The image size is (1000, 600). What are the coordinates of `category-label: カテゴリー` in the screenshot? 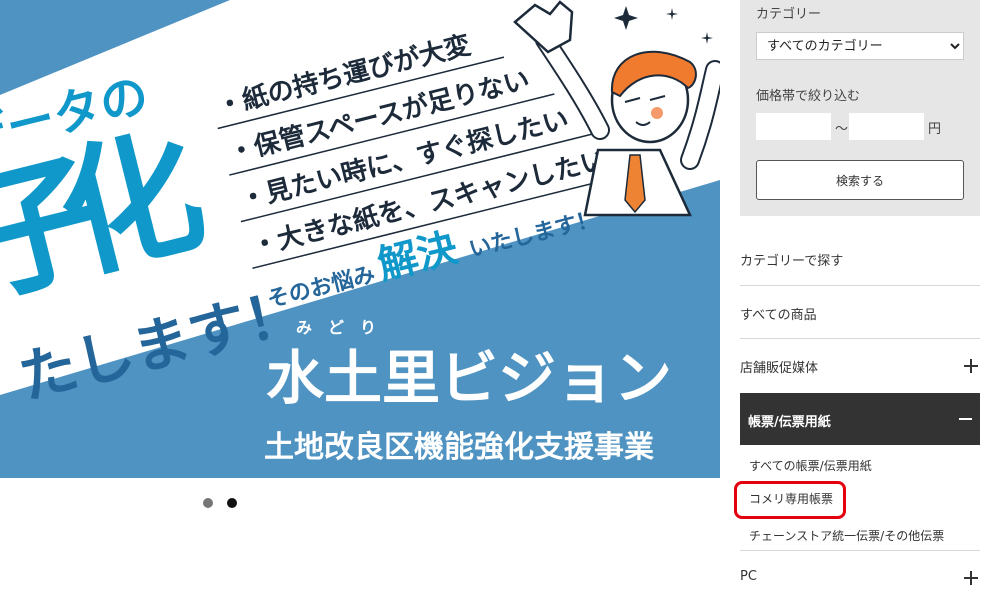 It's located at (789, 14).